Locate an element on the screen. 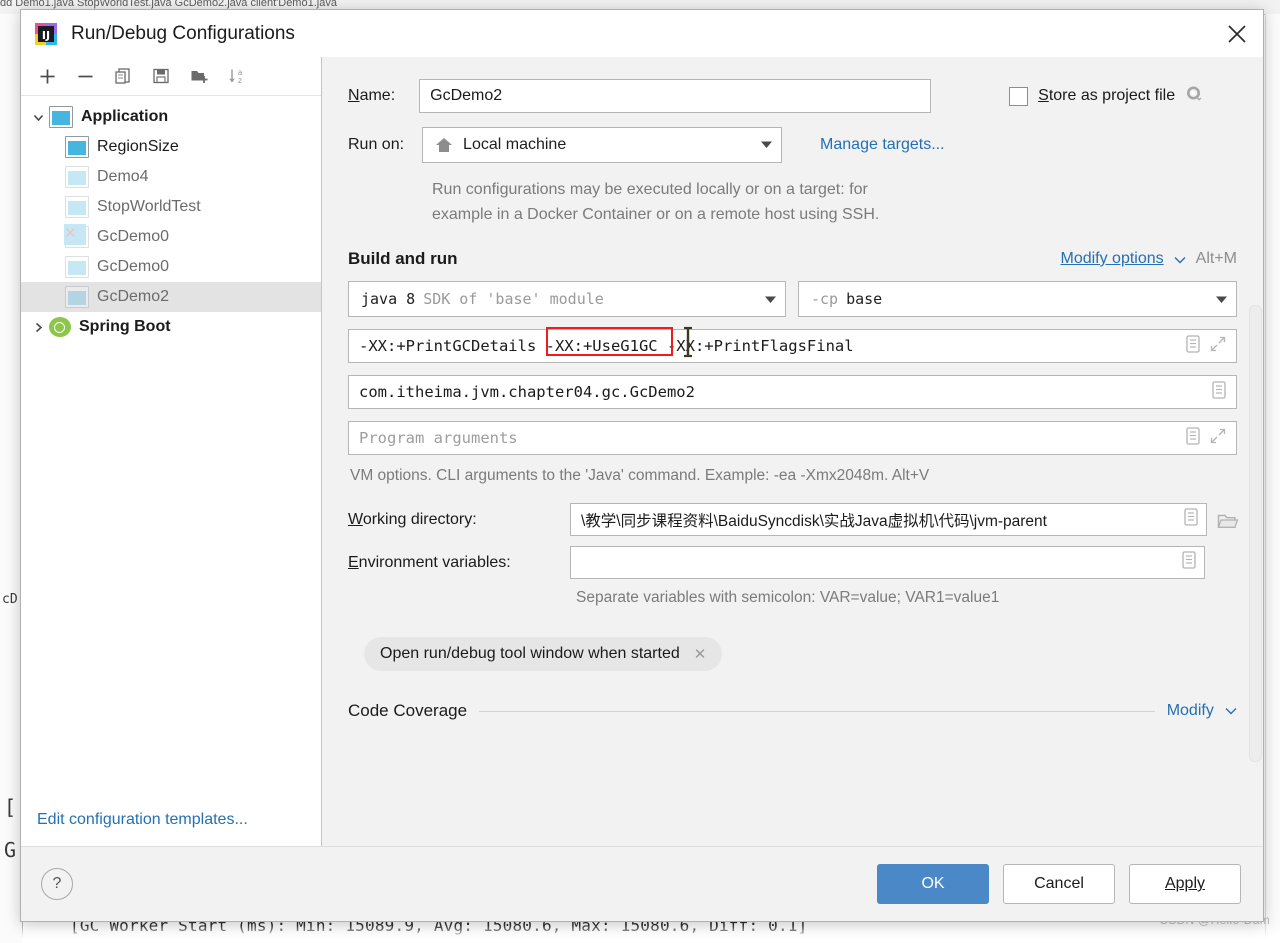  configurations-toolbar: az is located at coordinates (171, 76).